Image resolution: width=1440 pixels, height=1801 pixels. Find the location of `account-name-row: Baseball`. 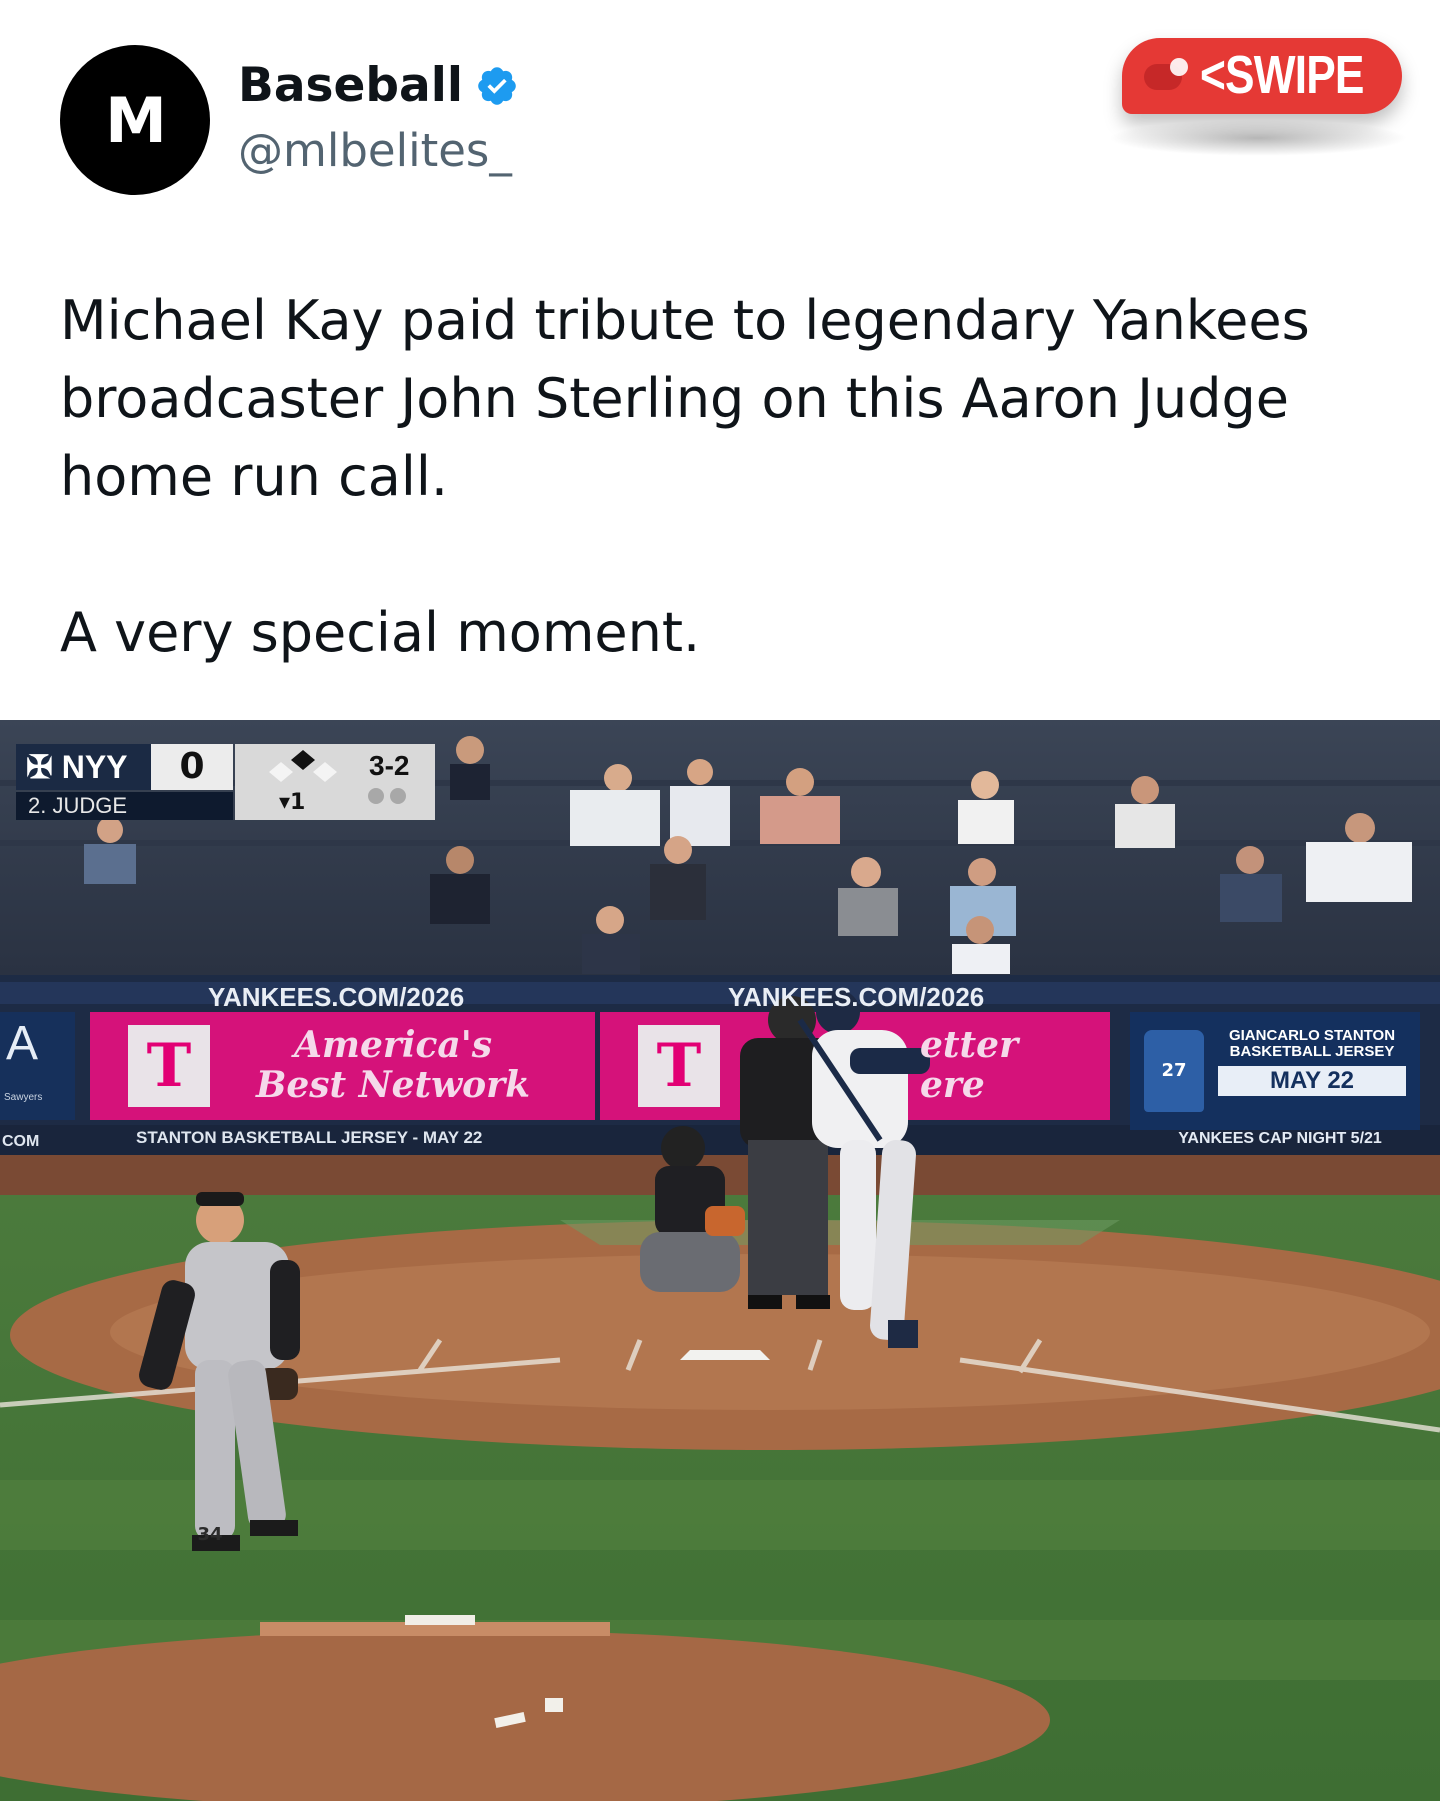

account-name-row: Baseball is located at coordinates (378, 85).